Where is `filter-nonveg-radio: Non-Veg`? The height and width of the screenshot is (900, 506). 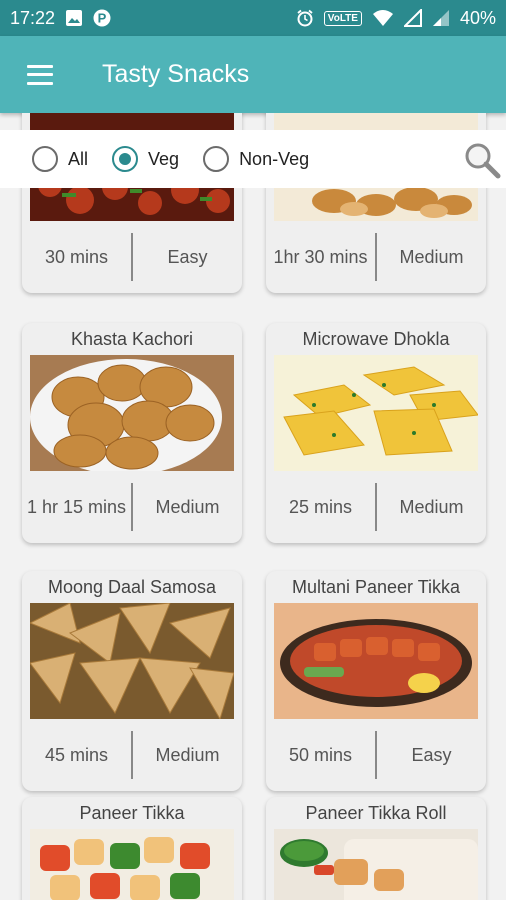
filter-nonveg-radio: Non-Veg is located at coordinates (256, 159).